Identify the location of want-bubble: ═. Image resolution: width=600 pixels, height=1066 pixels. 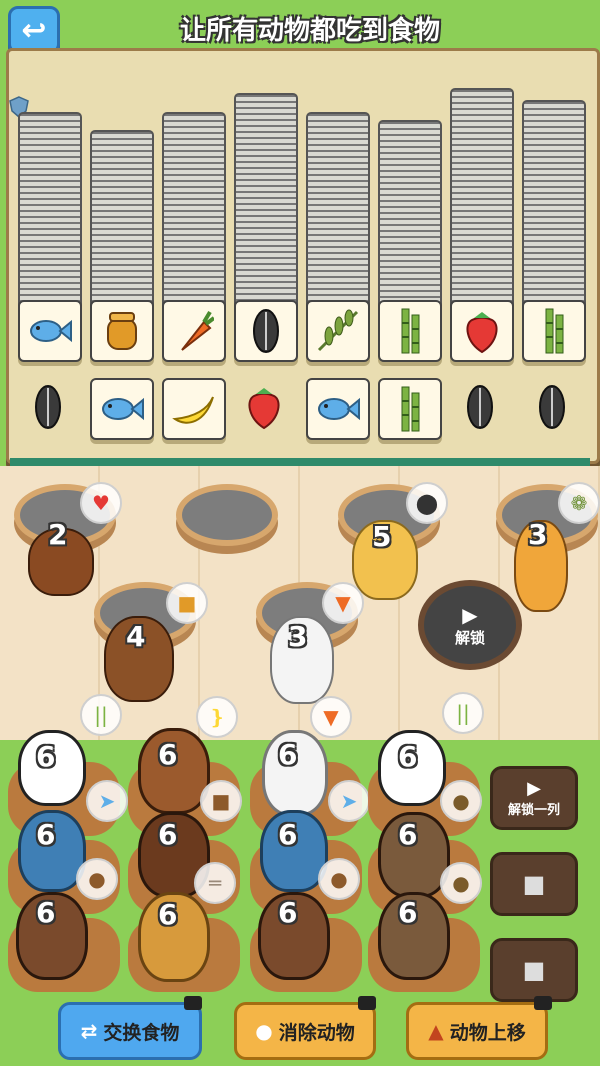
(215, 883).